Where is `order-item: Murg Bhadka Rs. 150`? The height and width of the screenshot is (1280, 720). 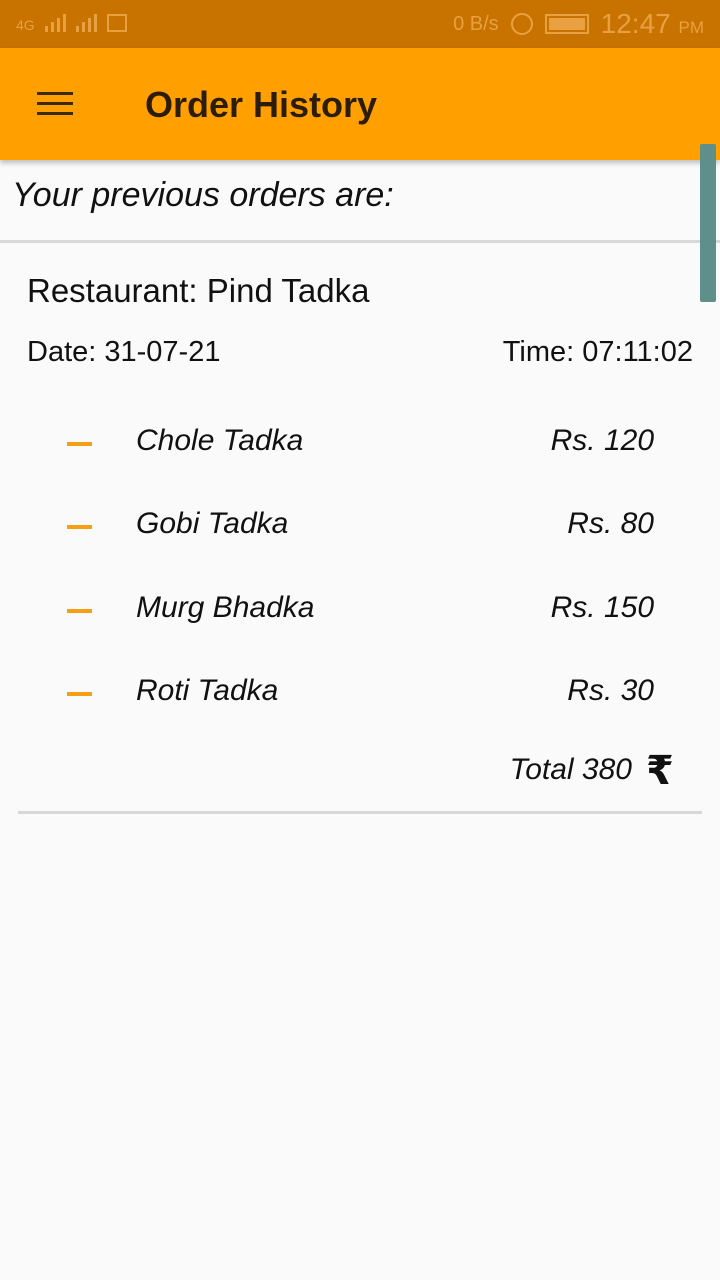
order-item: Murg Bhadka Rs. 150 is located at coordinates (360, 611).